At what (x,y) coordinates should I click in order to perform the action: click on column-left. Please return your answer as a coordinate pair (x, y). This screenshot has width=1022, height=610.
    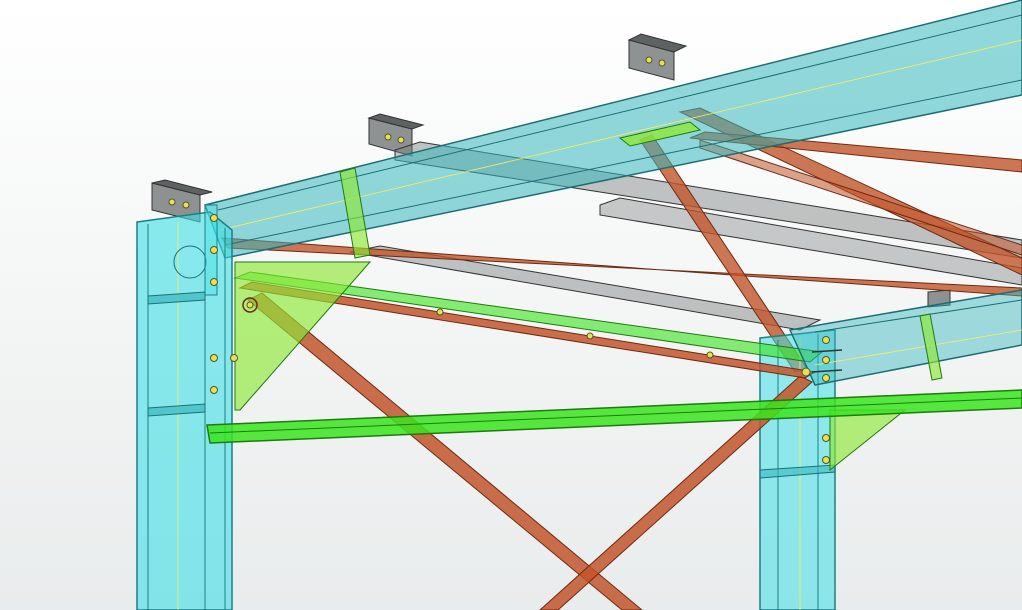
    Looking at the image, I should click on (184, 410).